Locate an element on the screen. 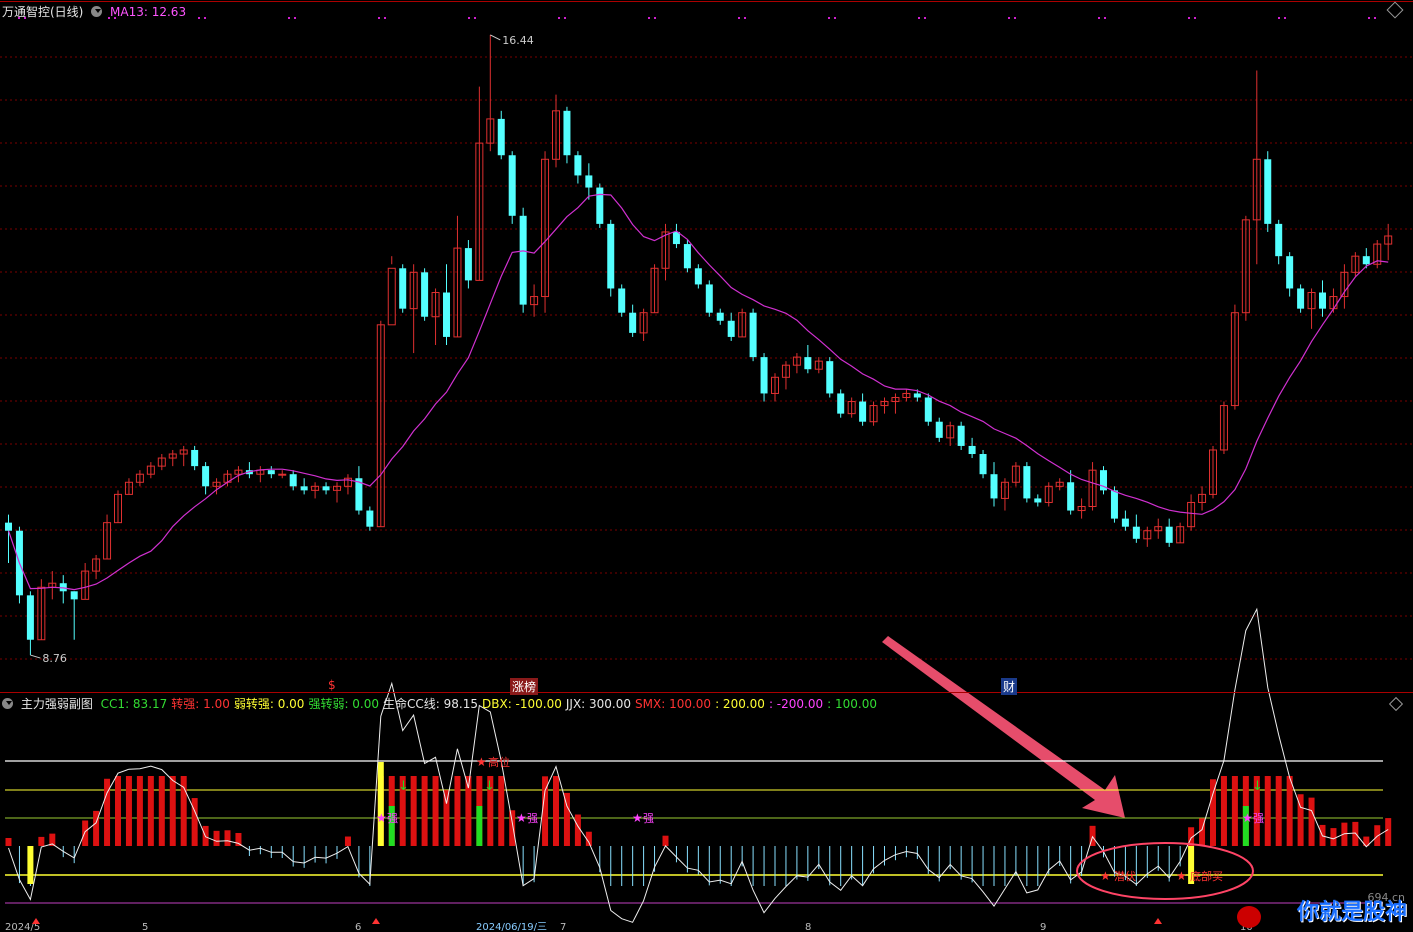 The image size is (1413, 932). date-axis-label: 5 is located at coordinates (145, 927).